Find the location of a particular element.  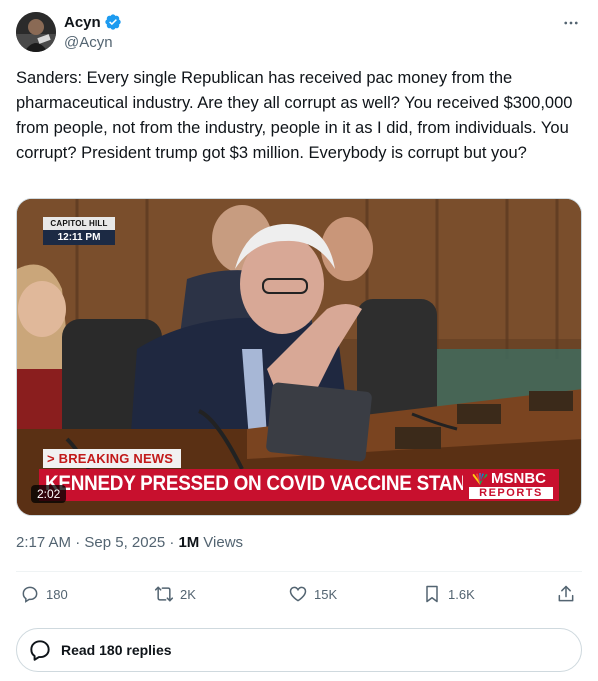

tweet-meta: 2:17 AM · Sep 5, 2025 · 1M Views is located at coordinates (129, 542).